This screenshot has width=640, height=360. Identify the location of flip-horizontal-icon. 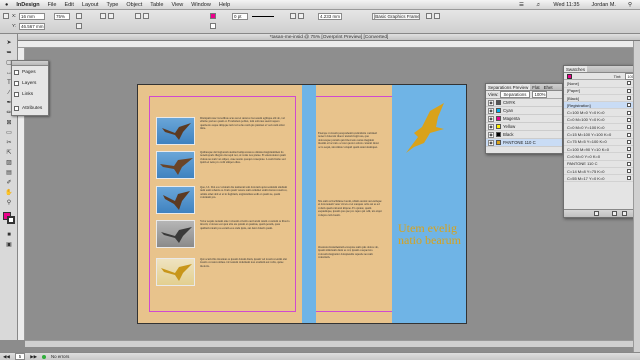
(103, 16).